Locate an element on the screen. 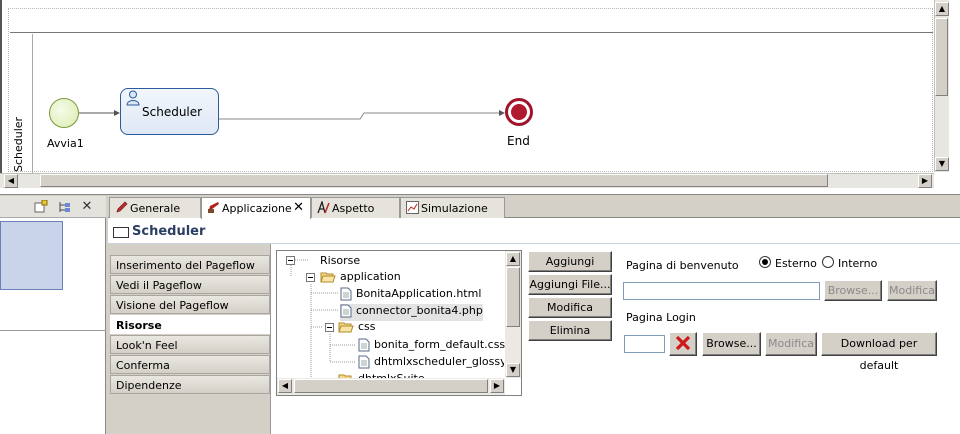 This screenshot has width=960, height=434. font-style-icon is located at coordinates (323, 207).